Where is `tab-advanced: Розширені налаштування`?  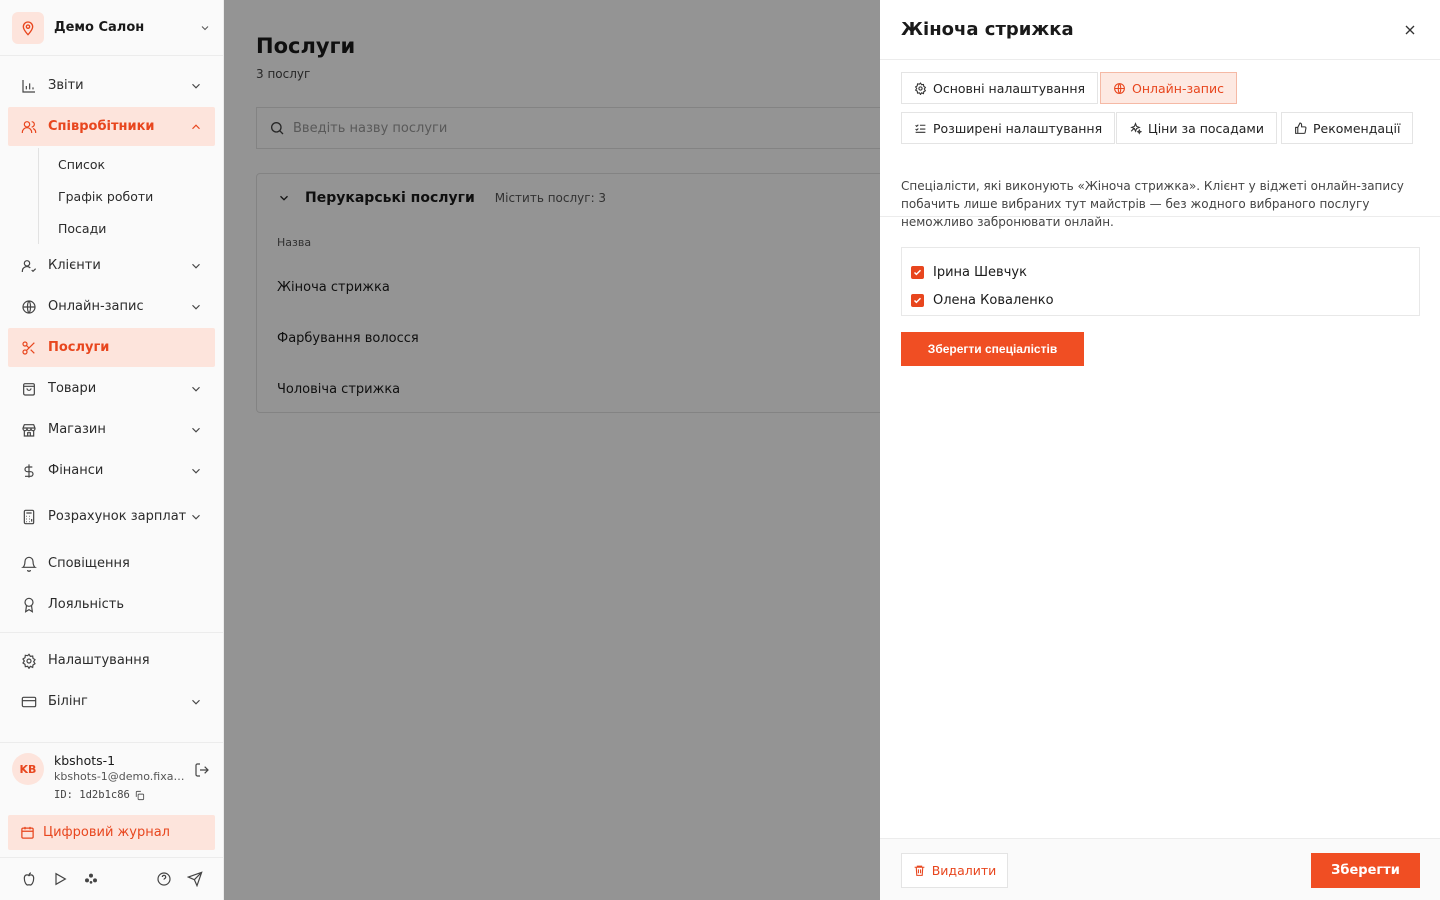 tab-advanced: Розширені налаштування is located at coordinates (1008, 128).